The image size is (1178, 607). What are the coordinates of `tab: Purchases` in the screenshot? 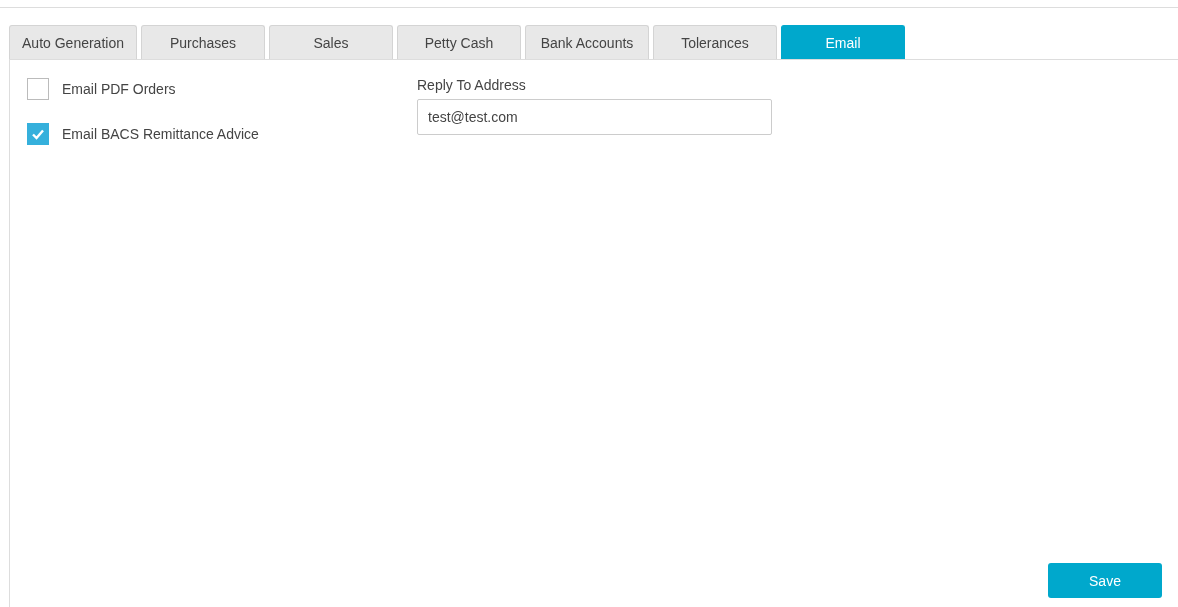 It's located at (203, 42).